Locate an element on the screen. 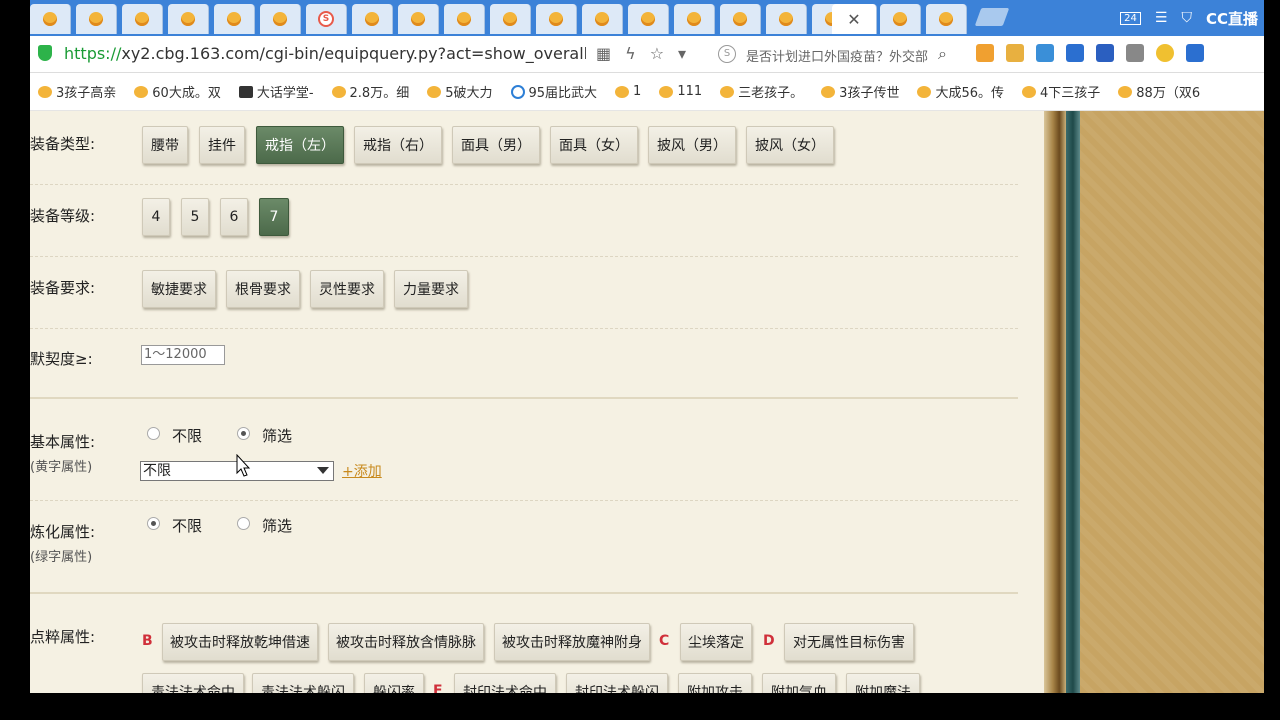  type-button: 戒指（右） is located at coordinates (398, 145).